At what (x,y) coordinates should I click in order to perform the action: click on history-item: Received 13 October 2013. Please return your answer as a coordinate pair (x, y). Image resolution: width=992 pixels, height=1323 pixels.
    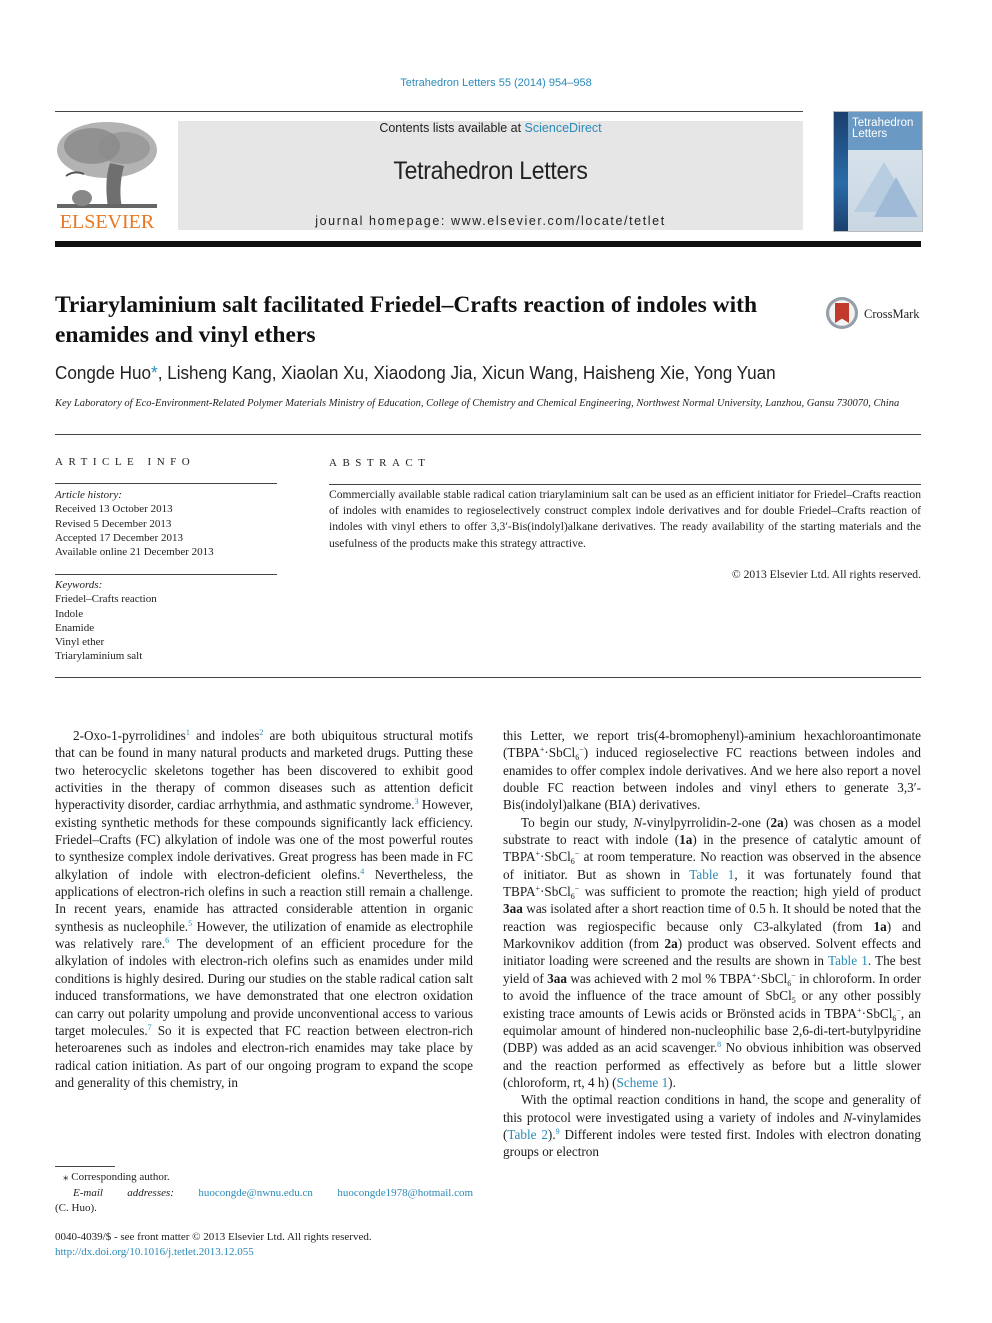
    Looking at the image, I should click on (114, 509).